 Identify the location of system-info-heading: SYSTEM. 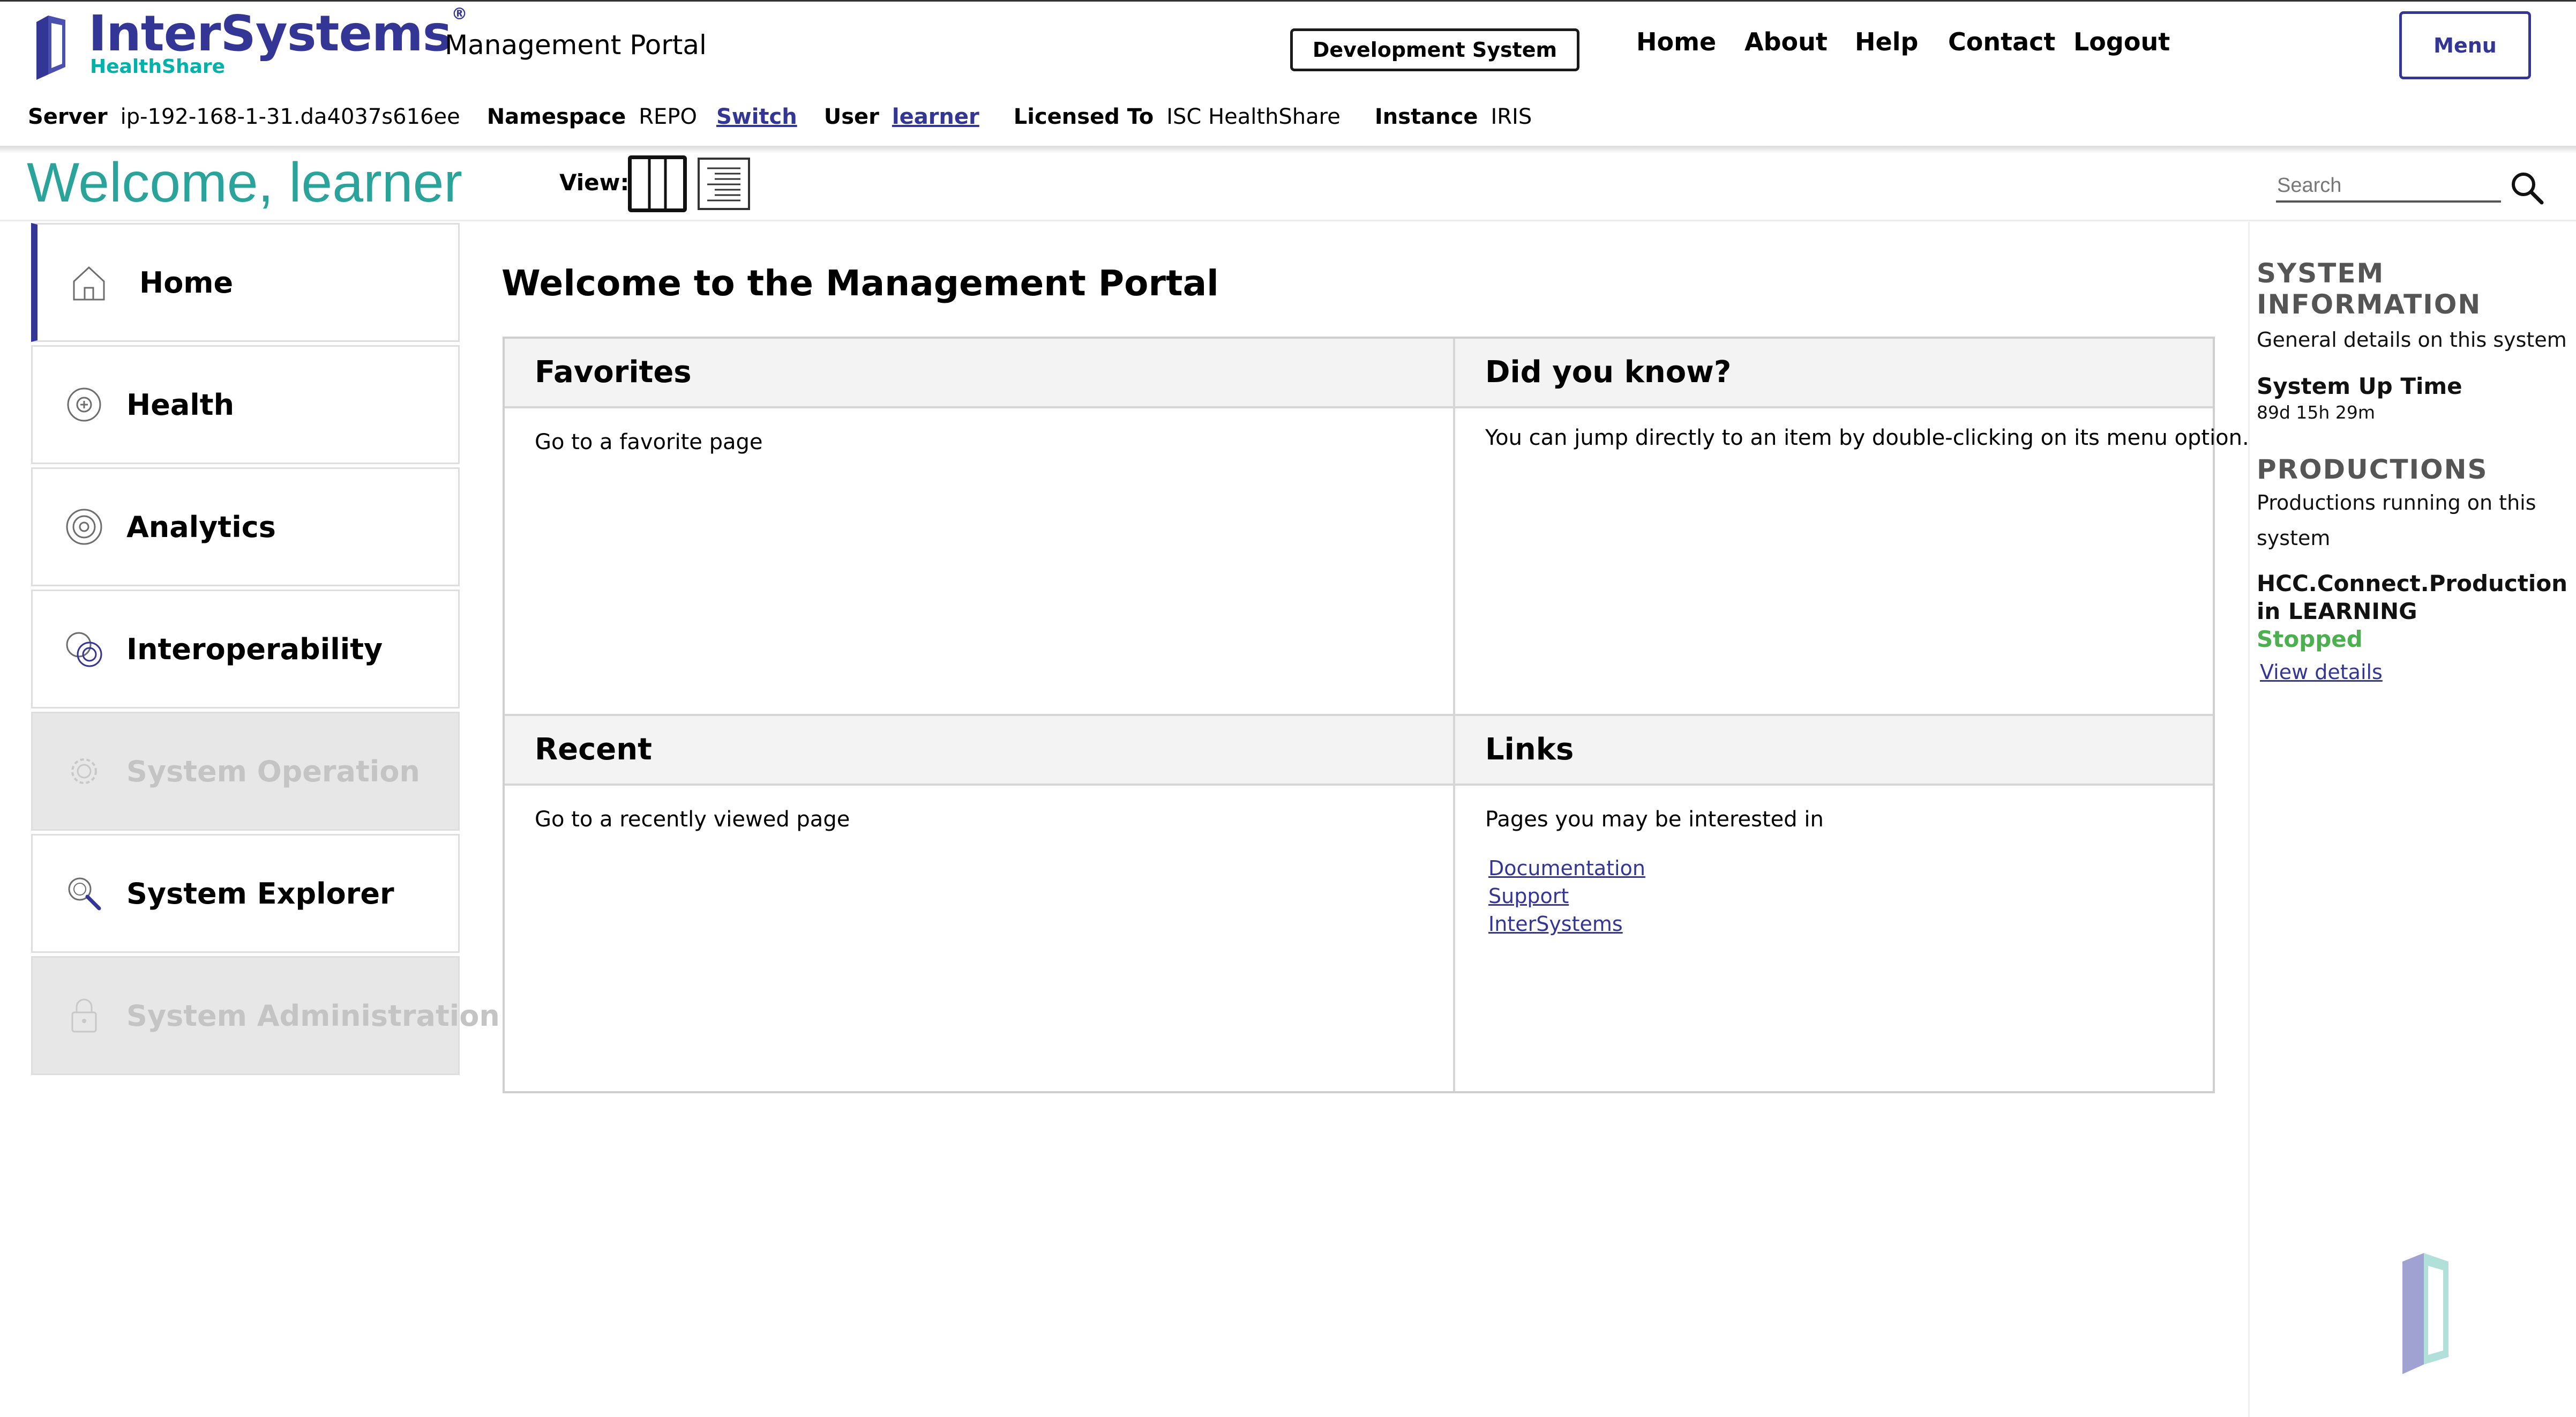
(2321, 273).